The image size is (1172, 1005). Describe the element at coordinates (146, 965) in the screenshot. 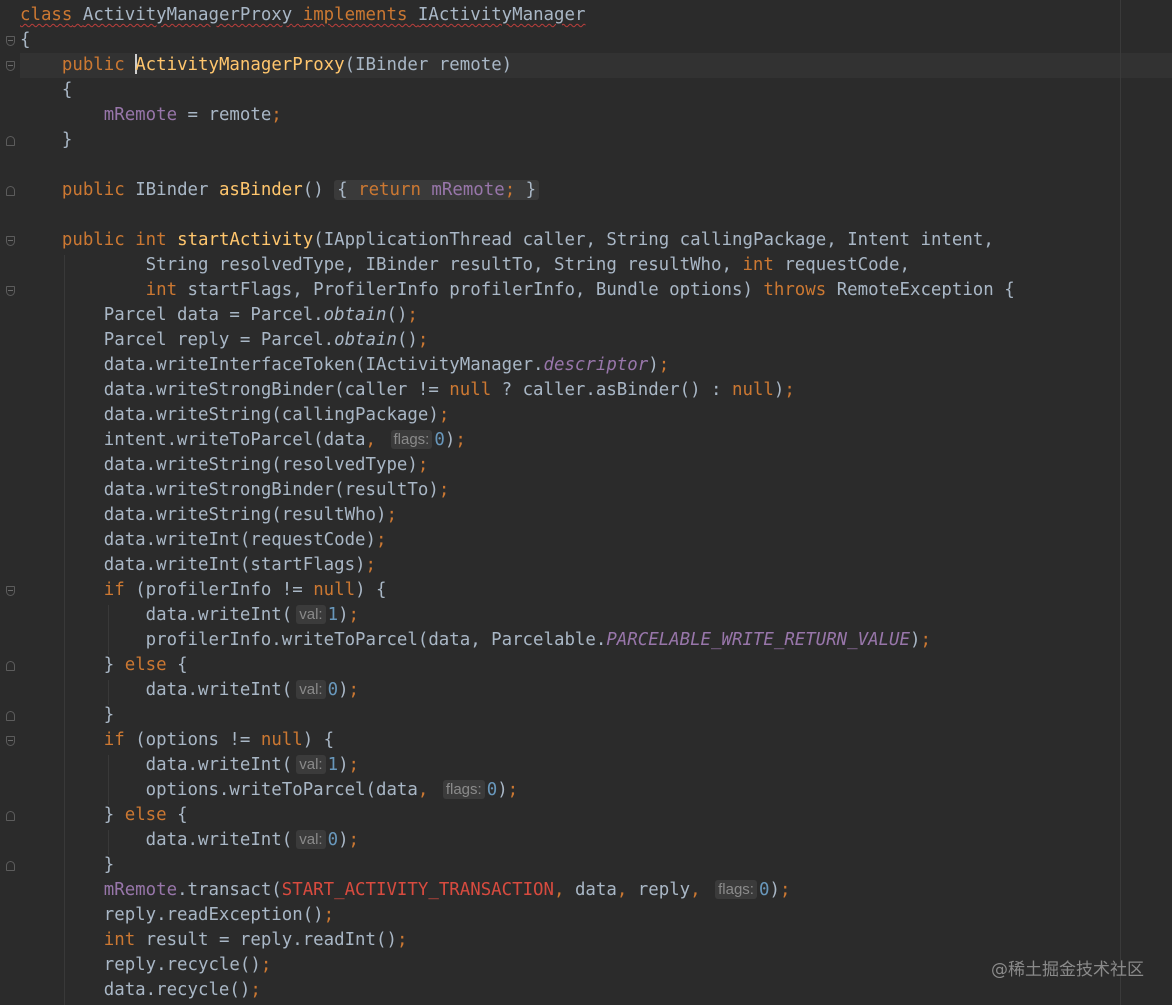

I see `code-line: reply.recycle();` at that location.